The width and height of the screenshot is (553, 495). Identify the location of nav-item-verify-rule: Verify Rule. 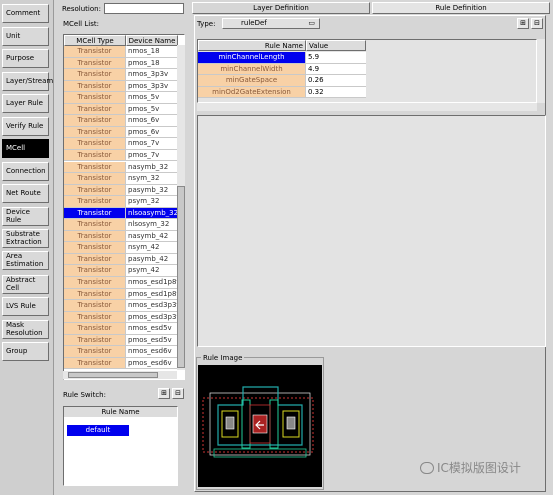
(25, 126).